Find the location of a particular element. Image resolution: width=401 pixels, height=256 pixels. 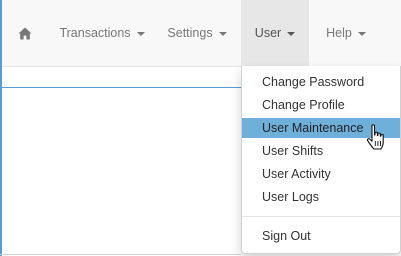

menu-item-user-logs: User Logs is located at coordinates (321, 197).